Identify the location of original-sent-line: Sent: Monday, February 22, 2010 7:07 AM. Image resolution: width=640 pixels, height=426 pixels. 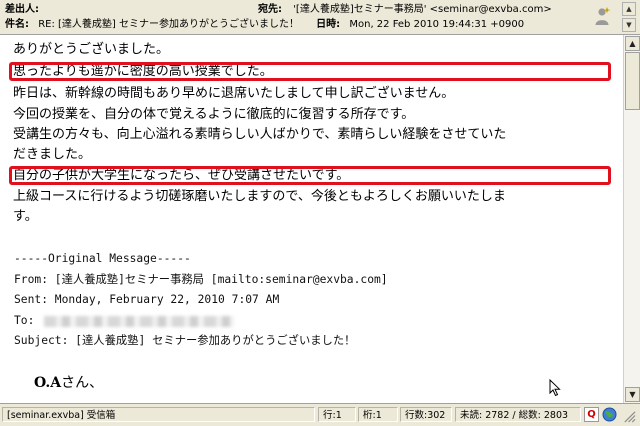
(147, 299).